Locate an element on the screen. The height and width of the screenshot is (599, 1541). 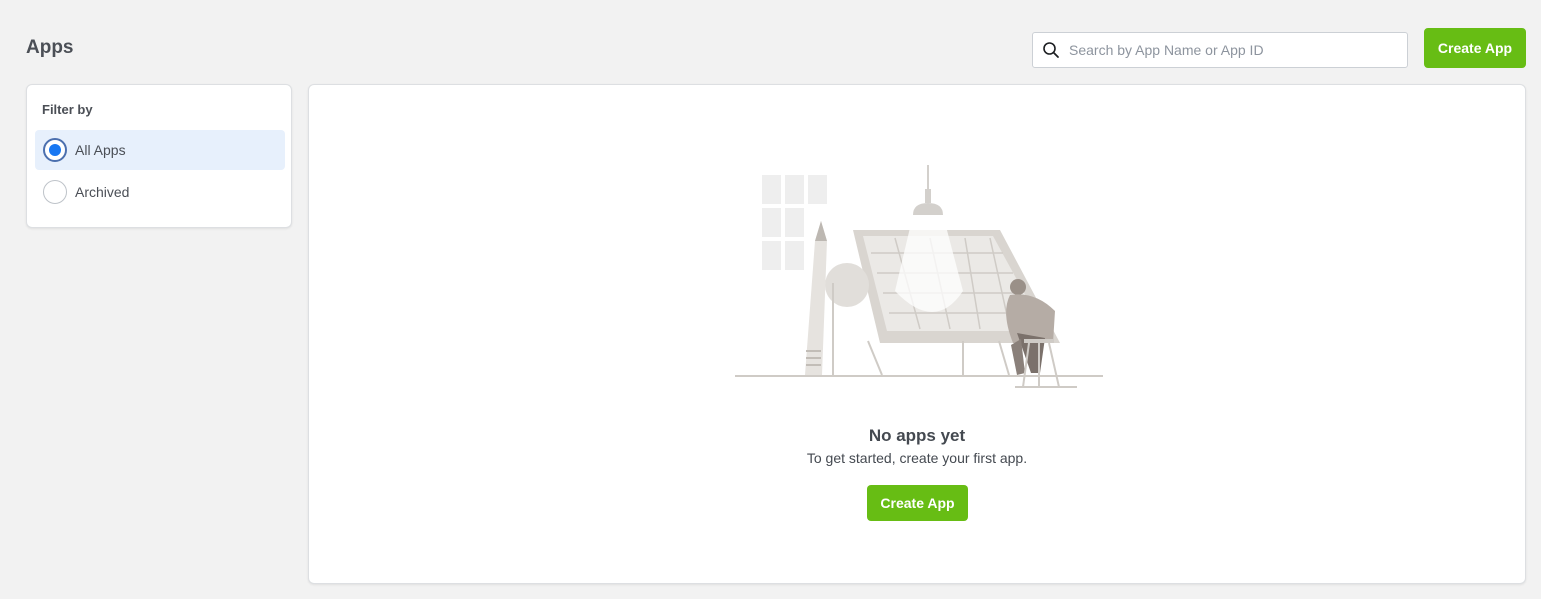
search-input is located at coordinates (1234, 50).